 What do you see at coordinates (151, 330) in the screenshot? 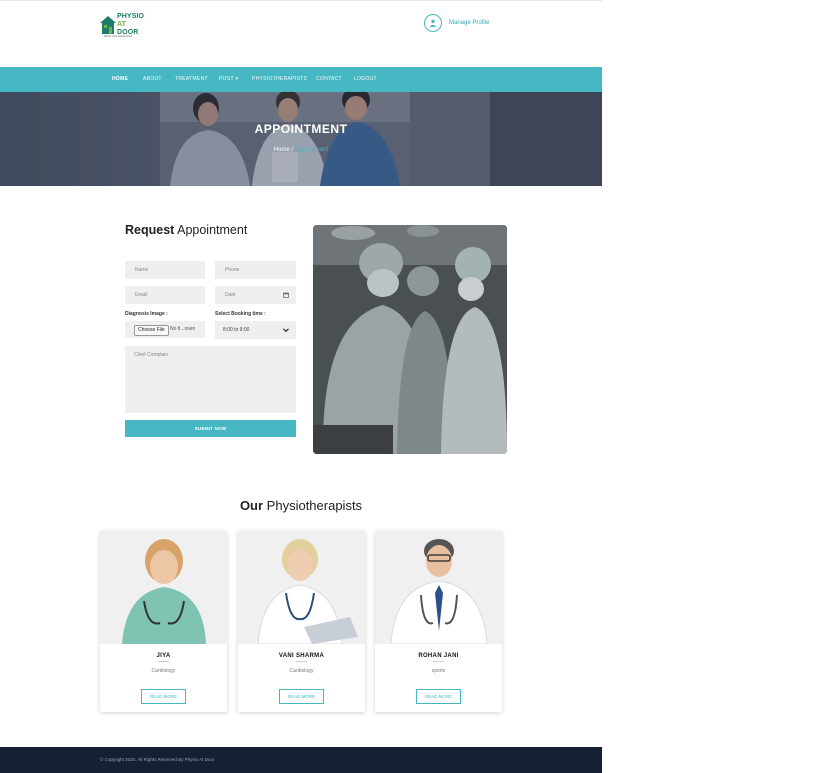
I see `choose-file-button: Choose File` at bounding box center [151, 330].